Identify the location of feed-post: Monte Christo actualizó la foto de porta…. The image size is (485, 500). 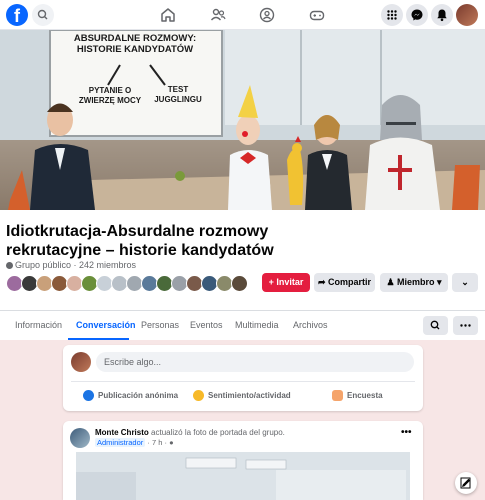
(243, 460).